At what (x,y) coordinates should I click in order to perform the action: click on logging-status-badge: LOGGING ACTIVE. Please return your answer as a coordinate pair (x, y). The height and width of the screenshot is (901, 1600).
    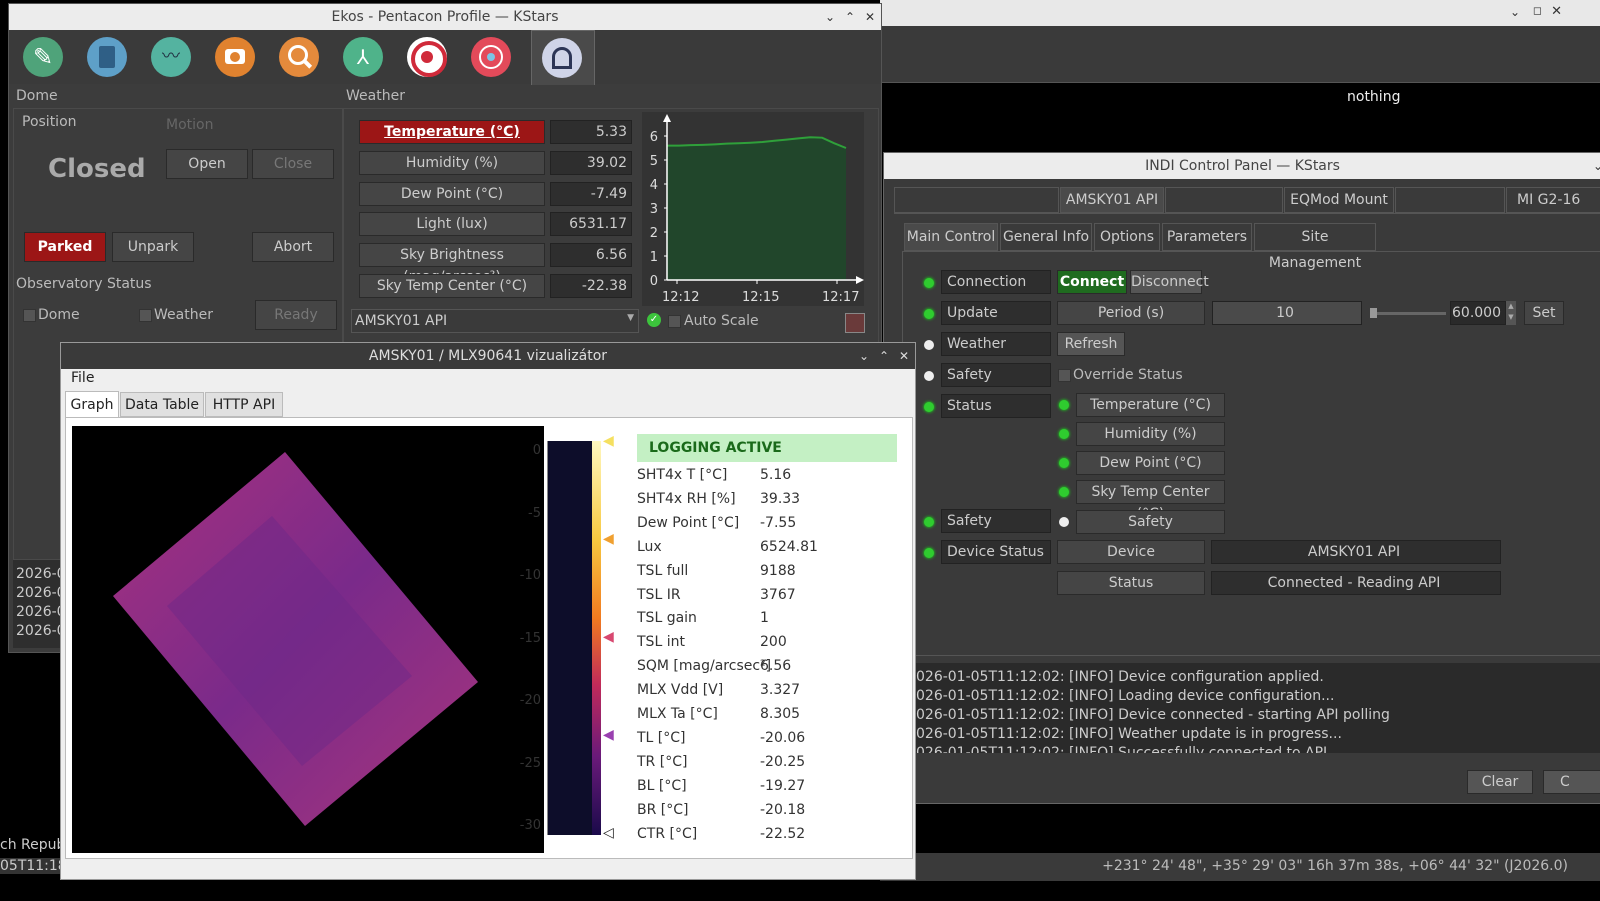
    Looking at the image, I should click on (767, 448).